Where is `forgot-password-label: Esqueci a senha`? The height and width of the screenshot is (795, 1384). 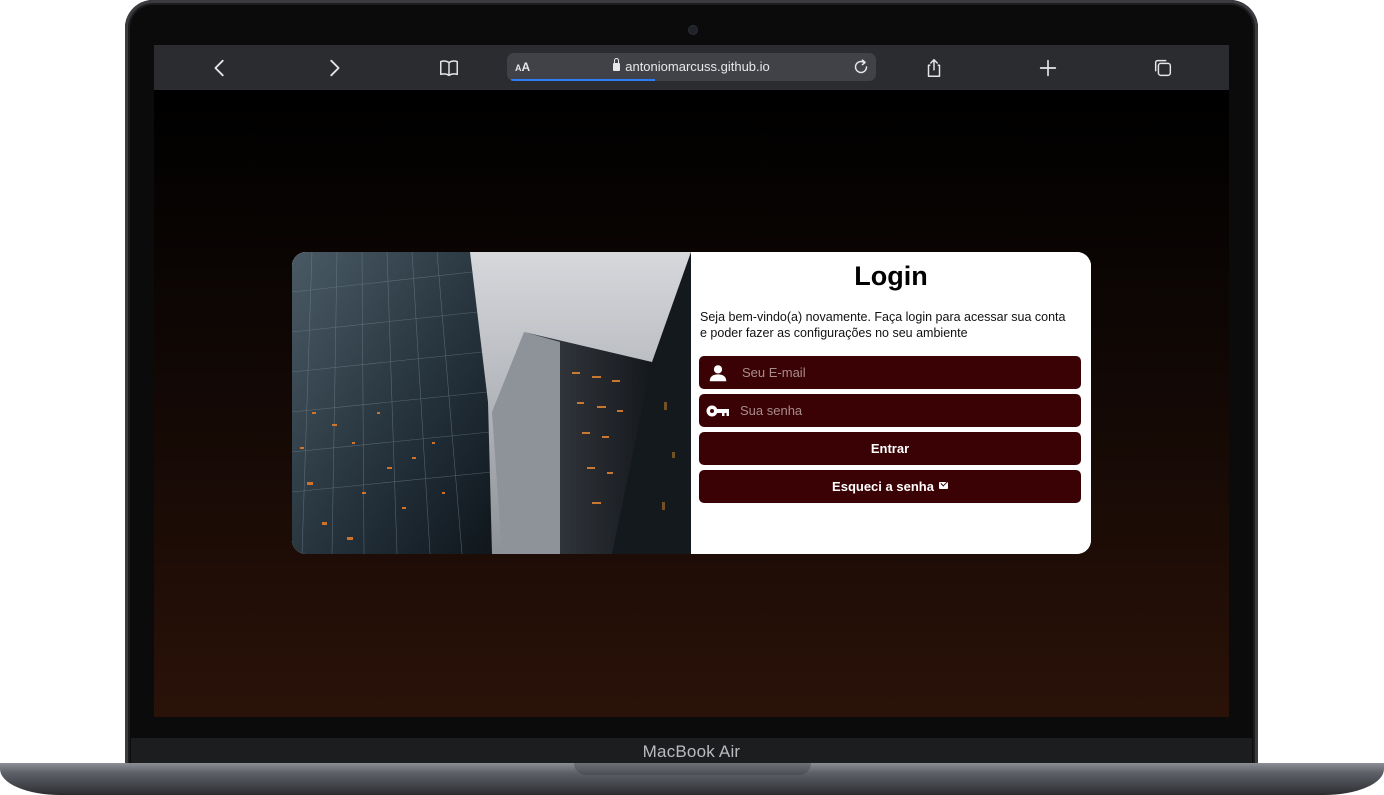 forgot-password-label: Esqueci a senha is located at coordinates (883, 486).